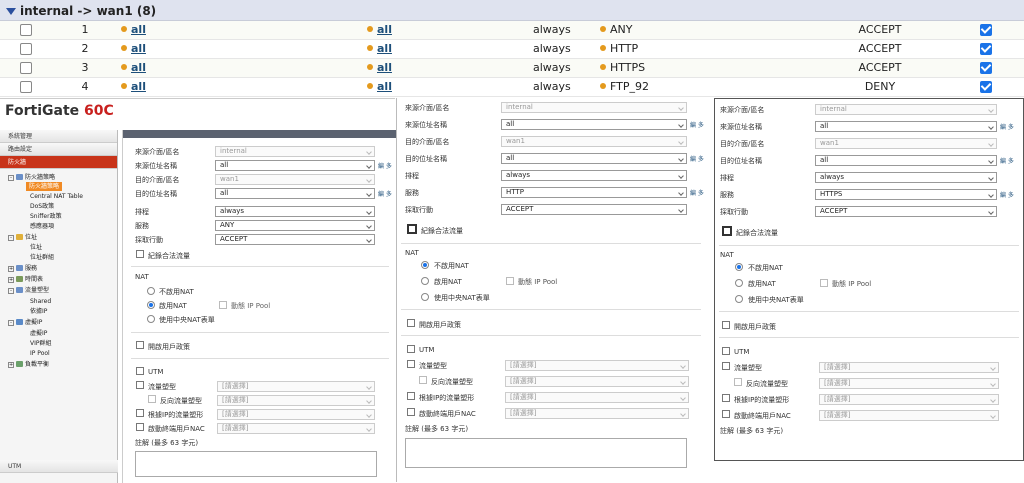 The width and height of the screenshot is (1024, 483). Describe the element at coordinates (295, 225) in the screenshot. I see `service-select: ANY` at that location.